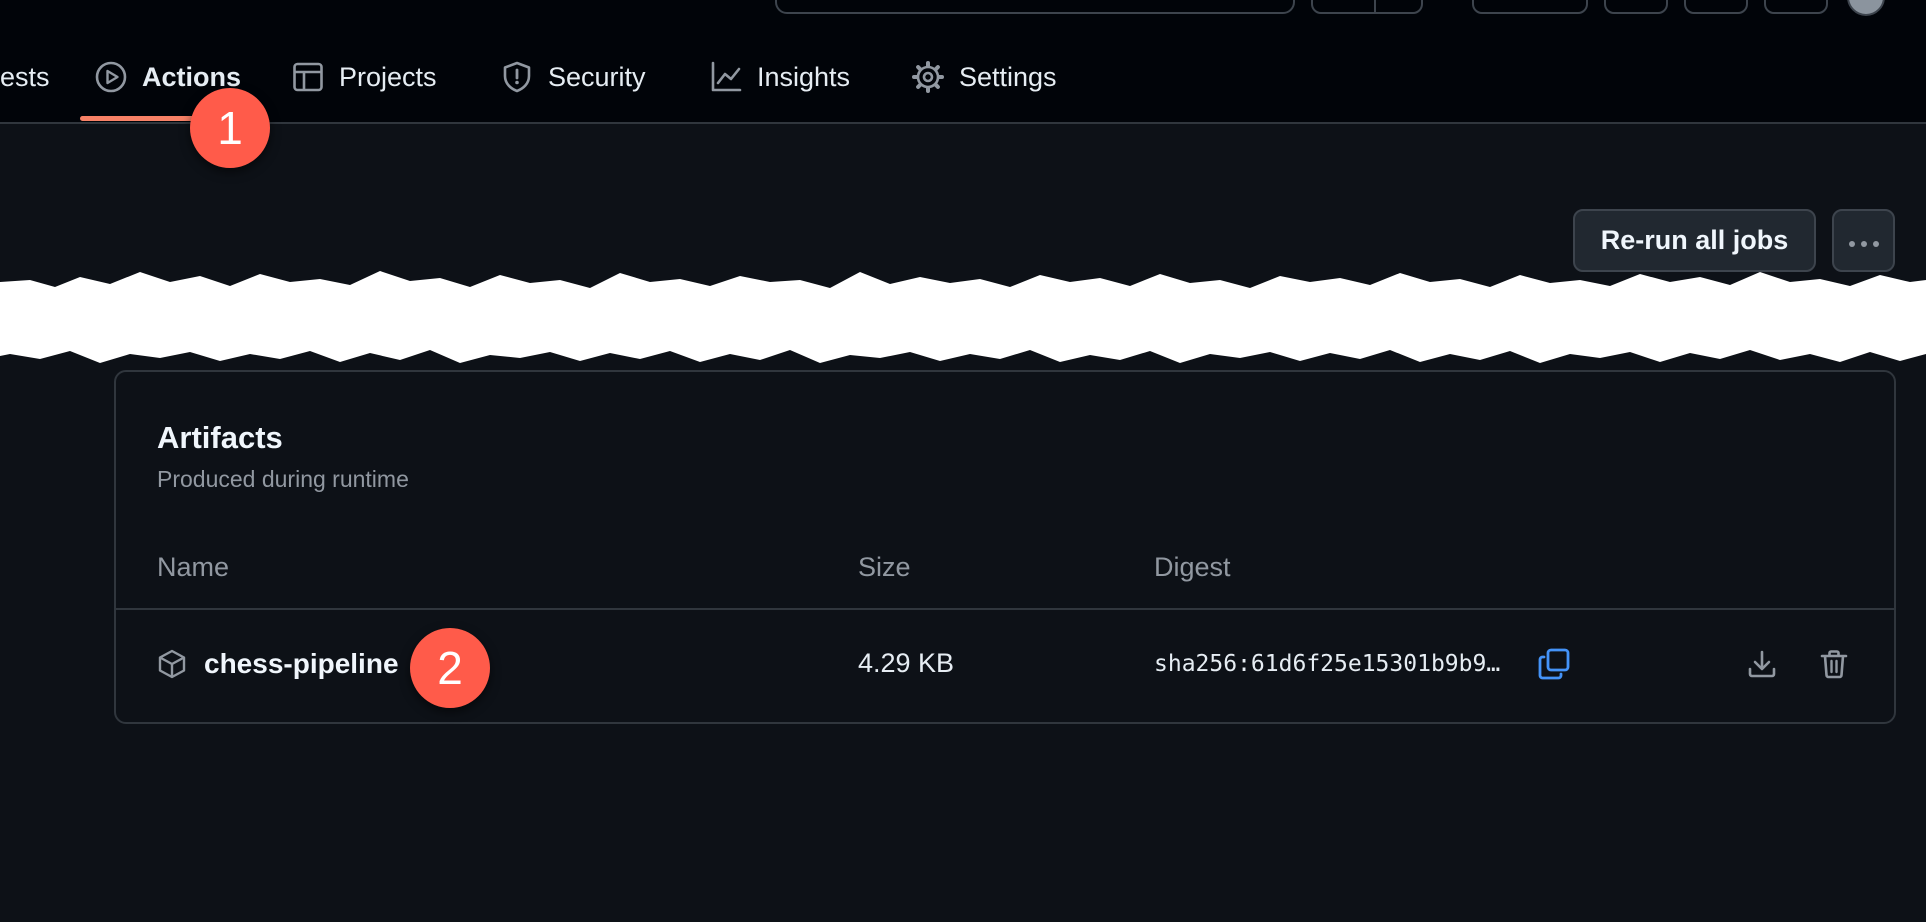 The height and width of the screenshot is (922, 1926). I want to click on table-icon, so click(308, 77).